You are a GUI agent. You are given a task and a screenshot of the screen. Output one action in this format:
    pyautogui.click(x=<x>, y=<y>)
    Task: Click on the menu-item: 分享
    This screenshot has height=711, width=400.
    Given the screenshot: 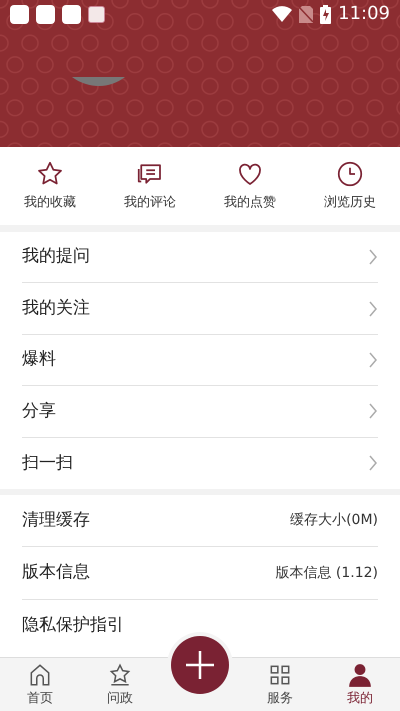 What is the action you would take?
    pyautogui.click(x=200, y=412)
    